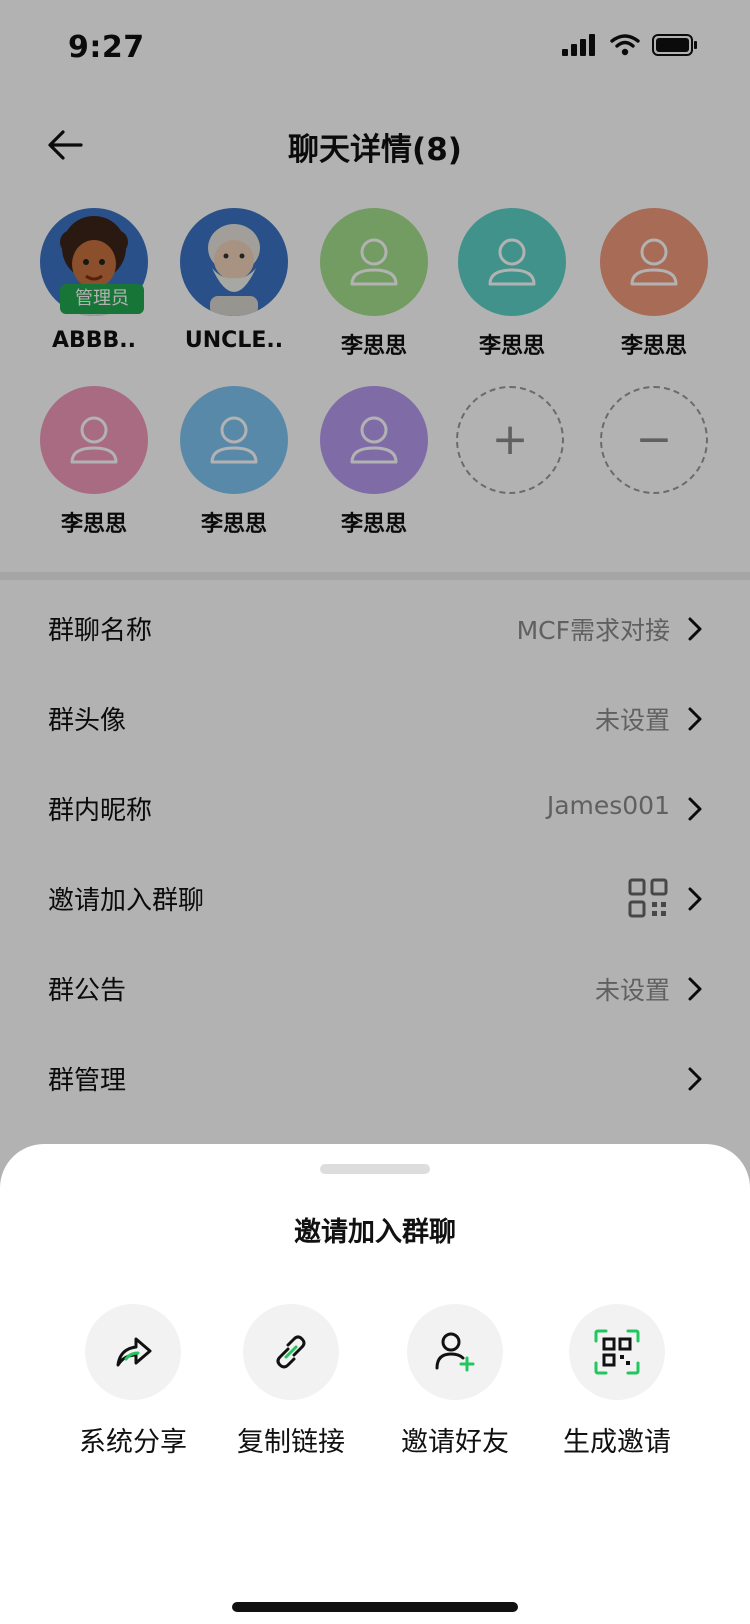 This screenshot has height=1624, width=750. I want to click on system-share-button: 系统分享, so click(133, 1381).